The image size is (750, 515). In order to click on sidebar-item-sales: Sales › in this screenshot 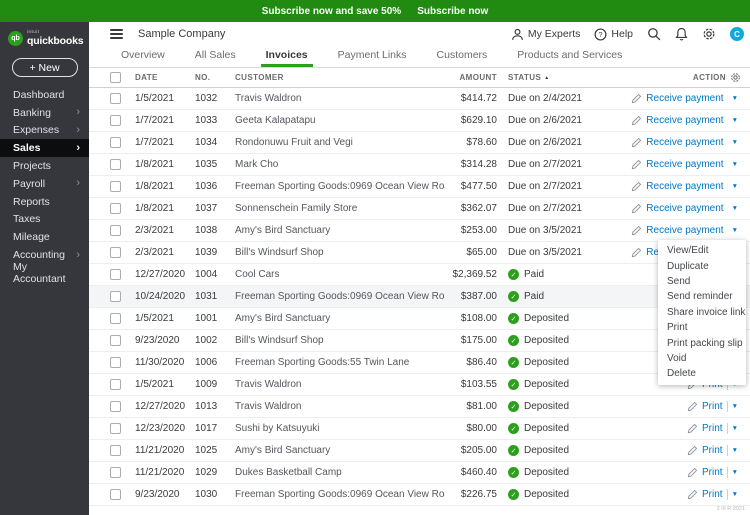, I will do `click(44, 148)`.